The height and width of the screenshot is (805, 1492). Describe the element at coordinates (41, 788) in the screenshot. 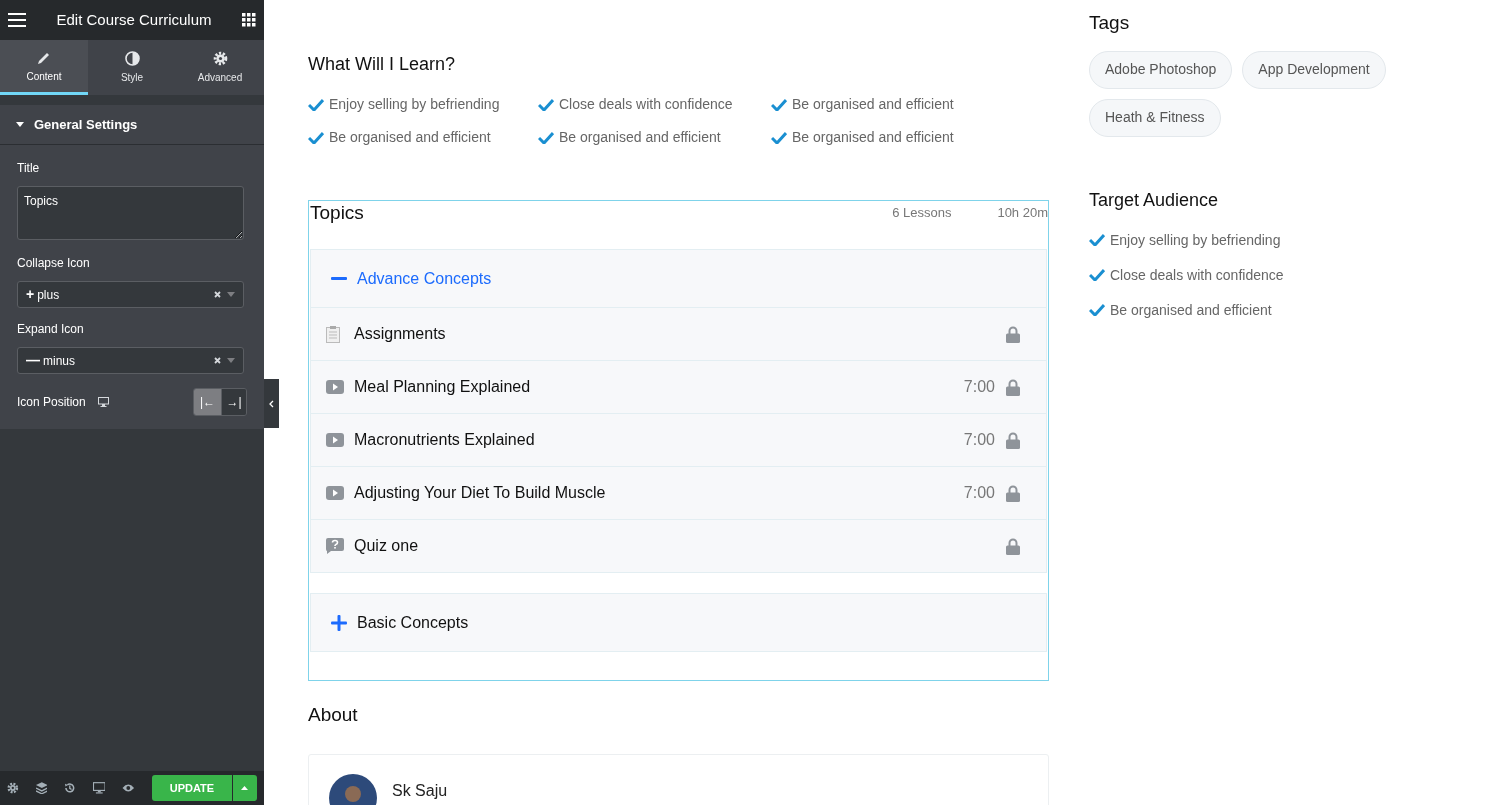

I see `layers-icon` at that location.